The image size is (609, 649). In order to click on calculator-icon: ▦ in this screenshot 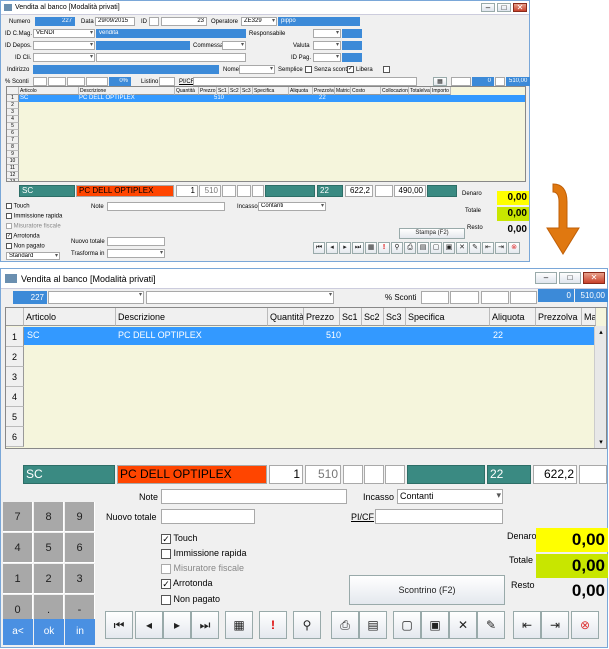, I will do `click(440, 81)`.